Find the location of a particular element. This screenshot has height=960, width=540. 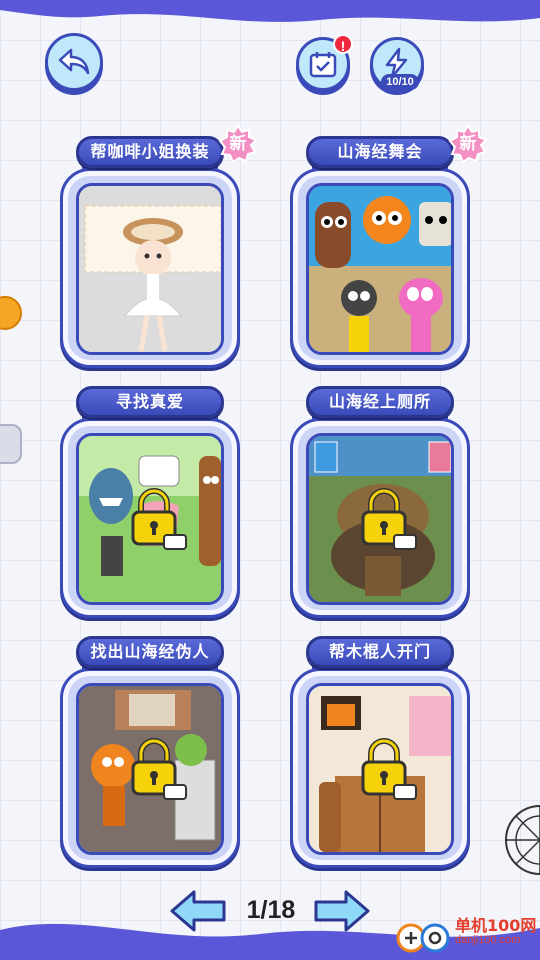

game-card-coffee-dressup: 帮咖啡小姐换装 新 is located at coordinates (159, 247).